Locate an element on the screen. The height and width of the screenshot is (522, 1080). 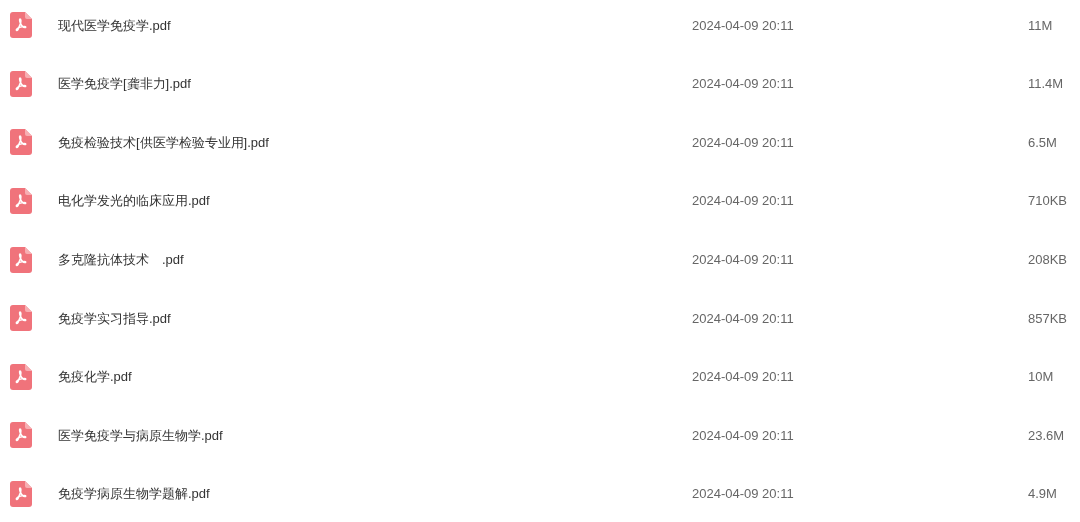
file-size: 6.5M is located at coordinates (1042, 142).